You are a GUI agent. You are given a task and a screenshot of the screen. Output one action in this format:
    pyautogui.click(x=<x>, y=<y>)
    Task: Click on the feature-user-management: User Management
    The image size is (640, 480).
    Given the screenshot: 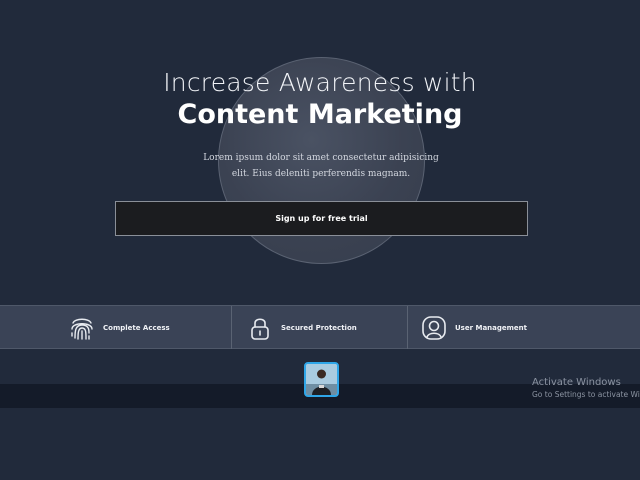 What is the action you would take?
    pyautogui.click(x=523, y=327)
    